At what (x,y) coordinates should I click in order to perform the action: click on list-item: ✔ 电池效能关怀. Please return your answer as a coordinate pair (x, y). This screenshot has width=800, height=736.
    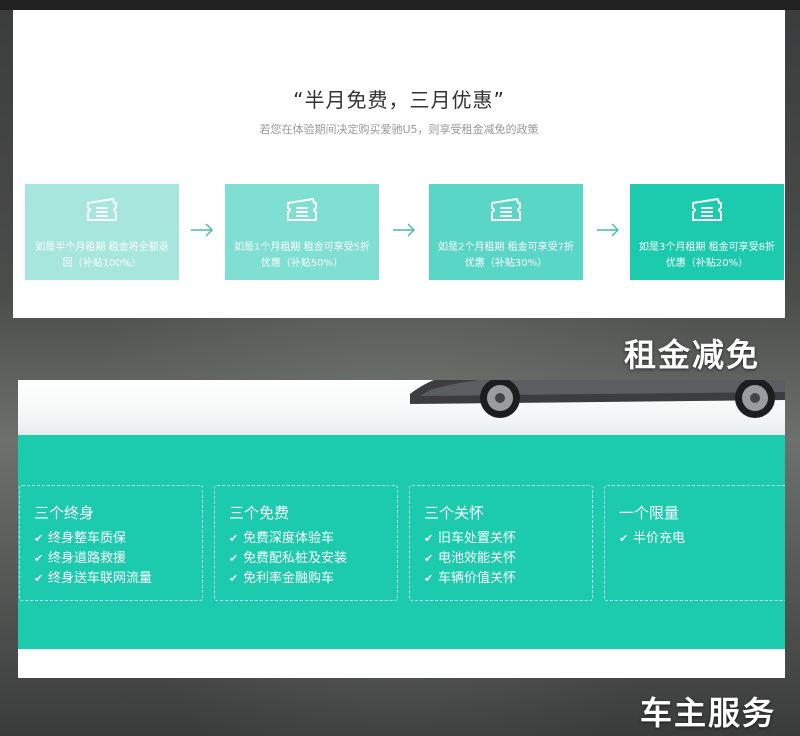
    Looking at the image, I should click on (470, 559).